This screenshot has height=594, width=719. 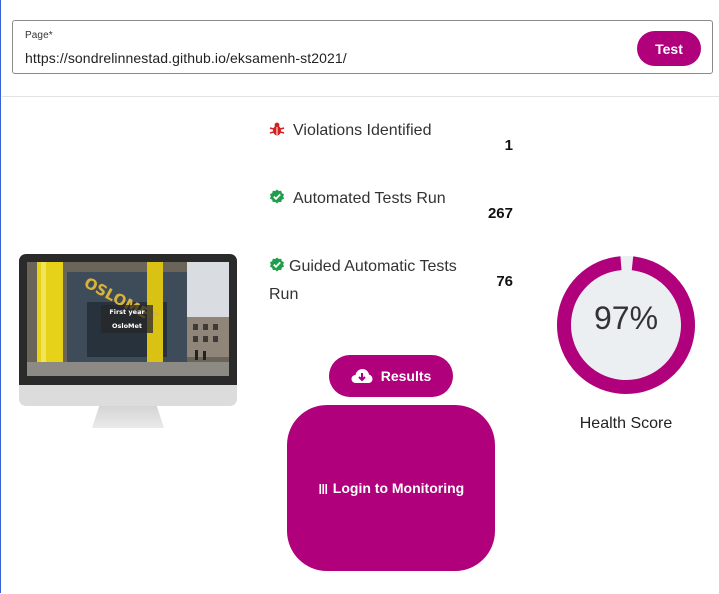 What do you see at coordinates (127, 312) in the screenshot?
I see `preview-caption-line1: First year` at bounding box center [127, 312].